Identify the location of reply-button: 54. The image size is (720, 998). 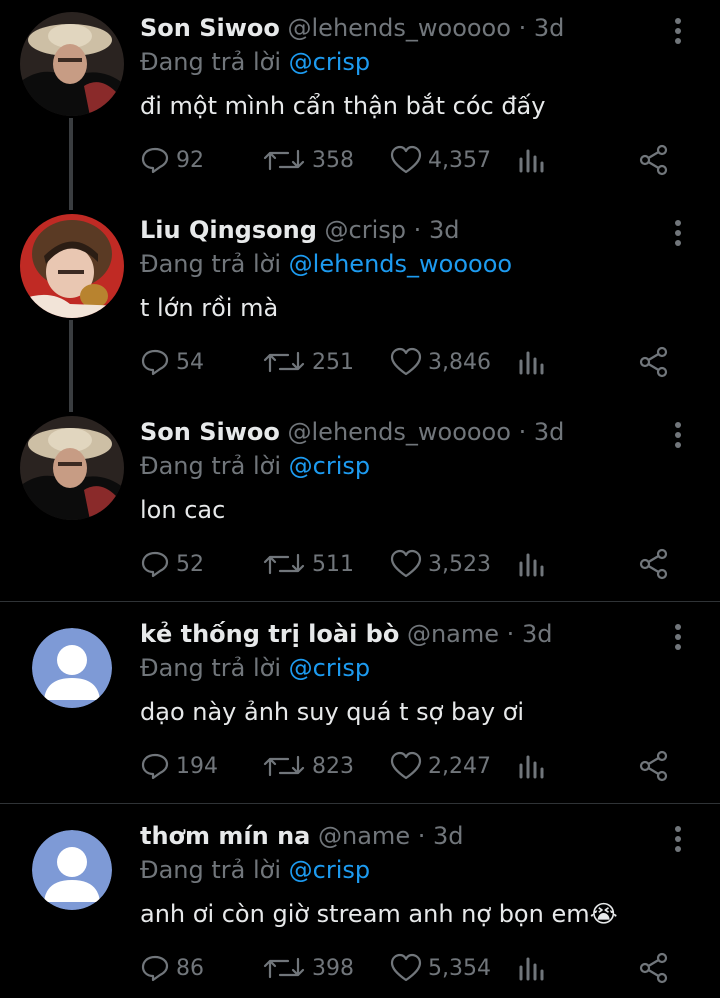
(172, 362).